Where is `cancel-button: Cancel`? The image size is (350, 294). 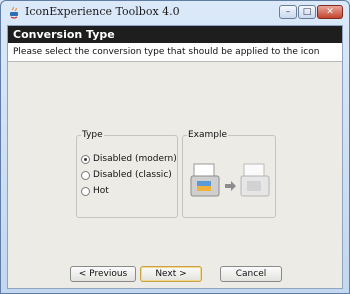
cancel-button: Cancel is located at coordinates (251, 274).